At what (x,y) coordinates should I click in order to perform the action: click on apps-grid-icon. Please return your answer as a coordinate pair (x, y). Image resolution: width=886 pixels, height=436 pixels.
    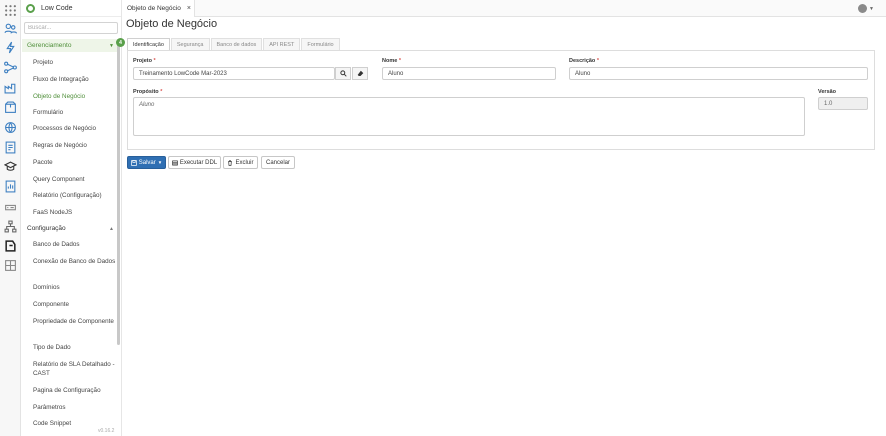
    Looking at the image, I should click on (10, 10).